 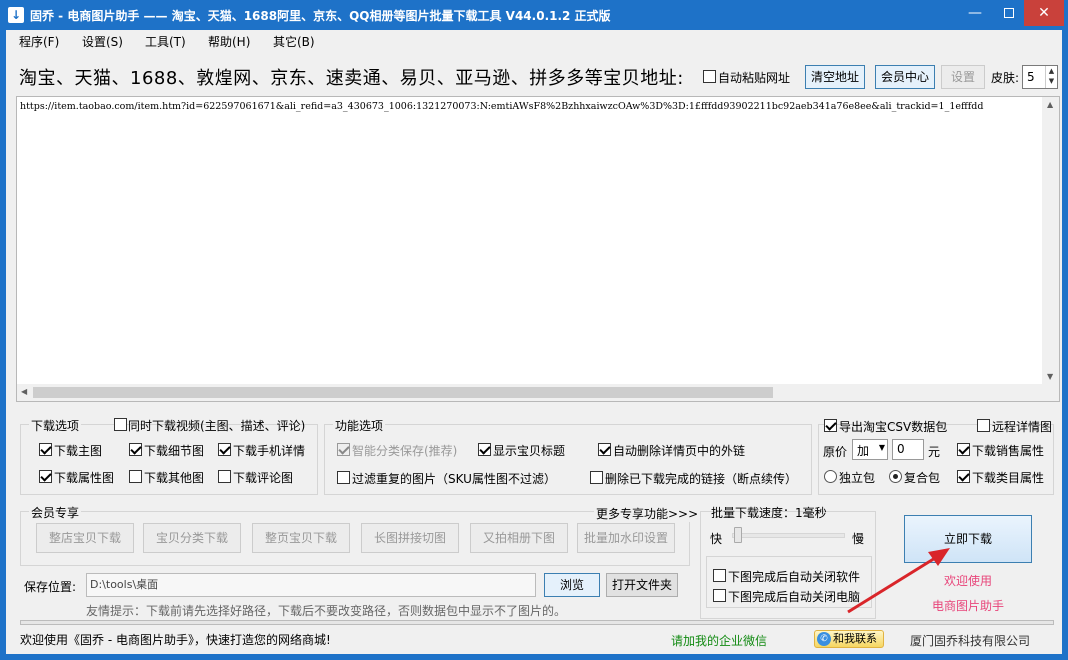 What do you see at coordinates (224, 449) in the screenshot?
I see `mobile-detail-checkbox` at bounding box center [224, 449].